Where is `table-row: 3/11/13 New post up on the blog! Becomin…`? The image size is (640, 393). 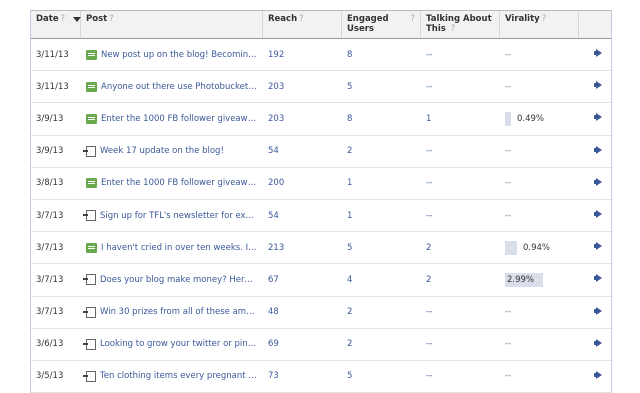 table-row: 3/11/13 New post up on the blog! Becomin… is located at coordinates (321, 55).